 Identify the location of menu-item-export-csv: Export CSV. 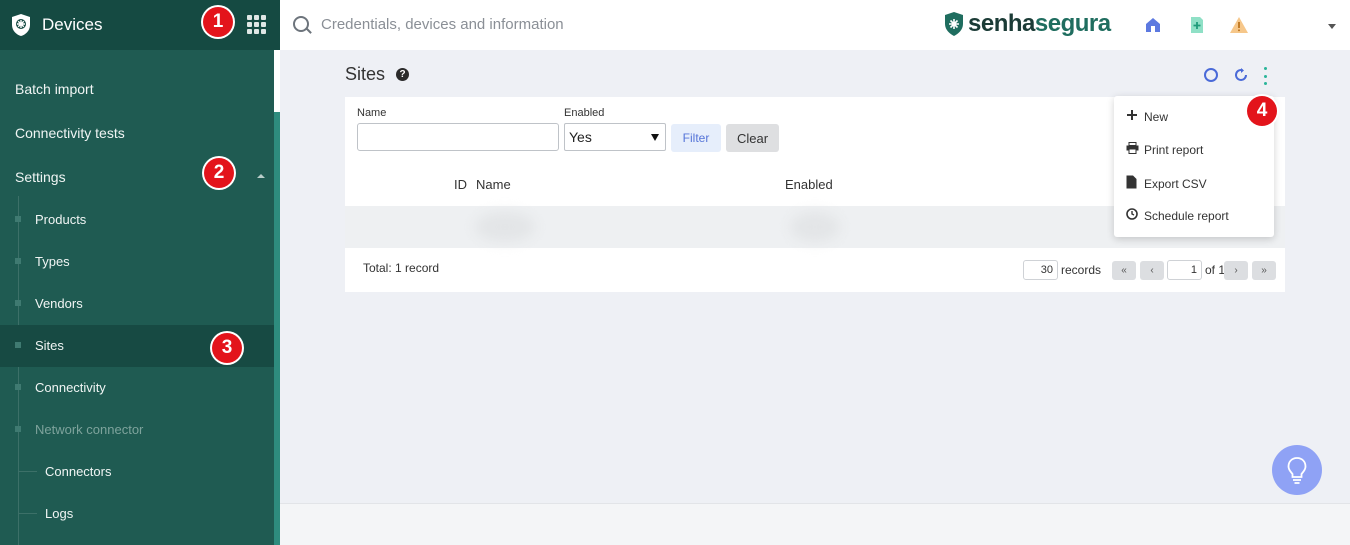
(1166, 183).